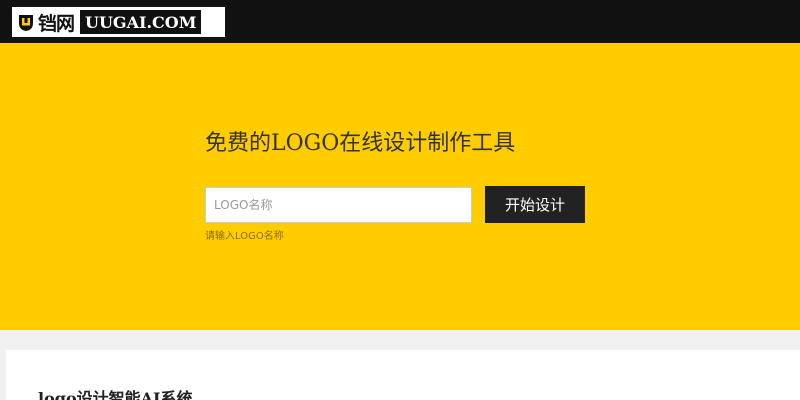 The width and height of the screenshot is (800, 400). I want to click on start-design-button: 开始设计, so click(535, 204).